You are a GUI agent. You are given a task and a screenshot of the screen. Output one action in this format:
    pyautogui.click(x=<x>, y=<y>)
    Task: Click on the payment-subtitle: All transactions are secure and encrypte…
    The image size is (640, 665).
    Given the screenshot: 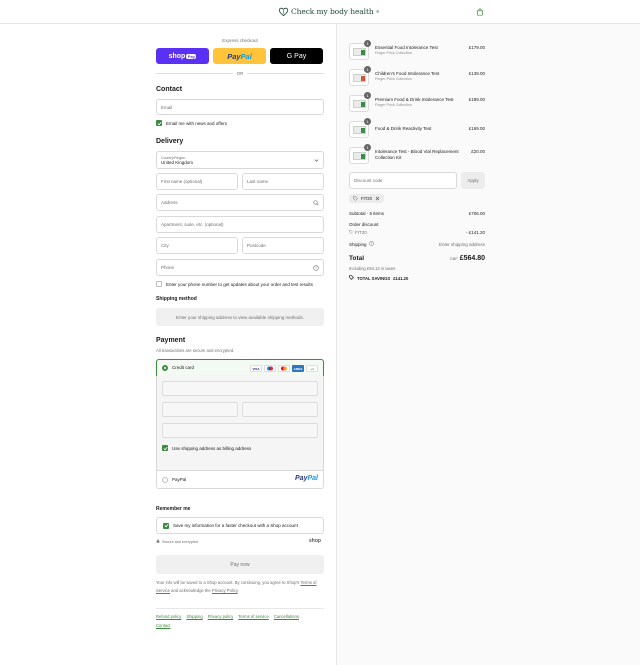 What is the action you would take?
    pyautogui.click(x=195, y=350)
    